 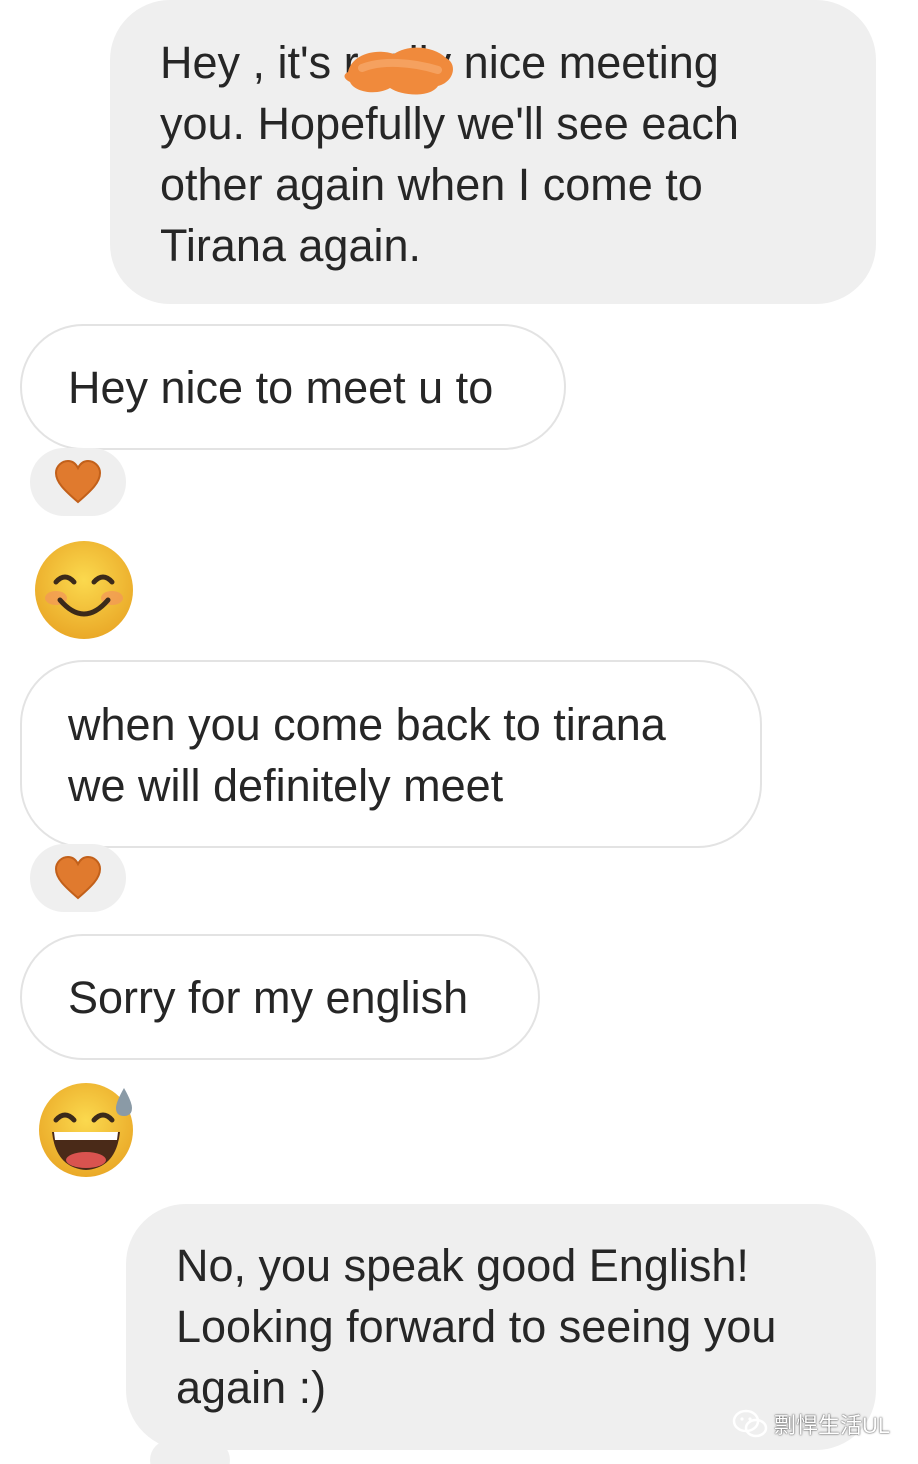 What do you see at coordinates (281, 387) in the screenshot?
I see `message-text: Hey nice to meet u to` at bounding box center [281, 387].